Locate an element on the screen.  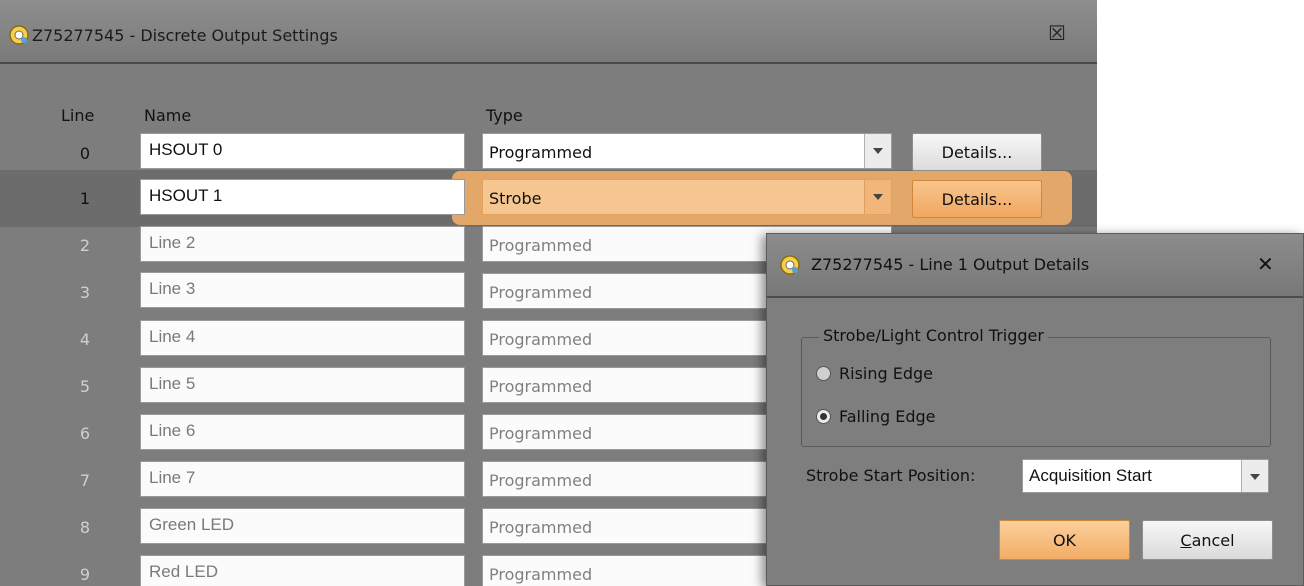
main-close-icon: ☒ is located at coordinates (1057, 33).